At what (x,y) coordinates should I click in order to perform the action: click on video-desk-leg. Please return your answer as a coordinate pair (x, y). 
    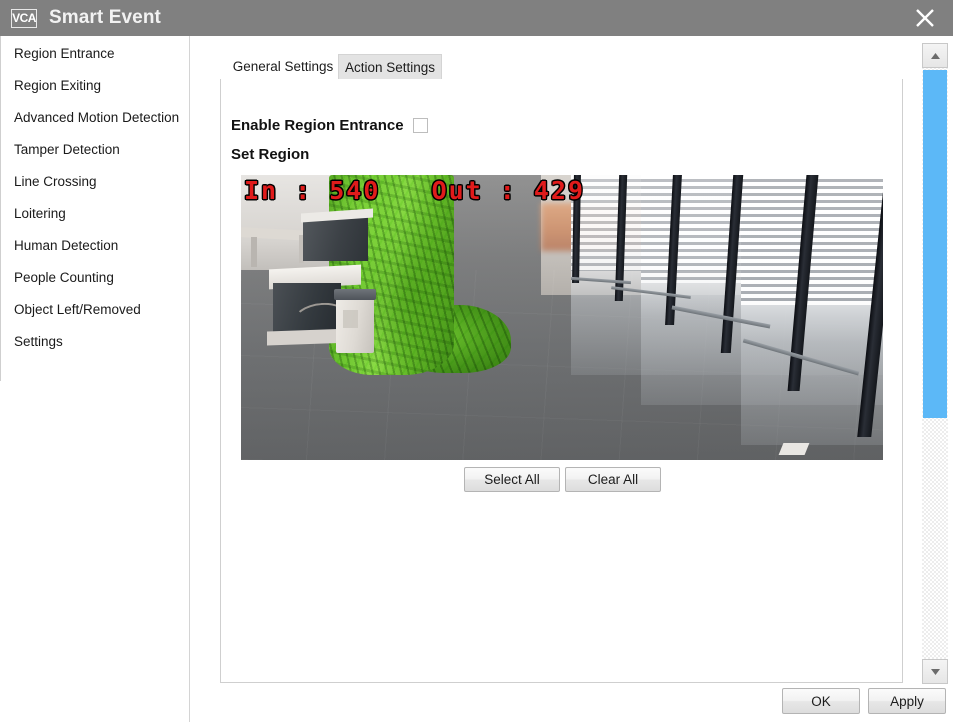
    Looking at the image, I should click on (254, 252).